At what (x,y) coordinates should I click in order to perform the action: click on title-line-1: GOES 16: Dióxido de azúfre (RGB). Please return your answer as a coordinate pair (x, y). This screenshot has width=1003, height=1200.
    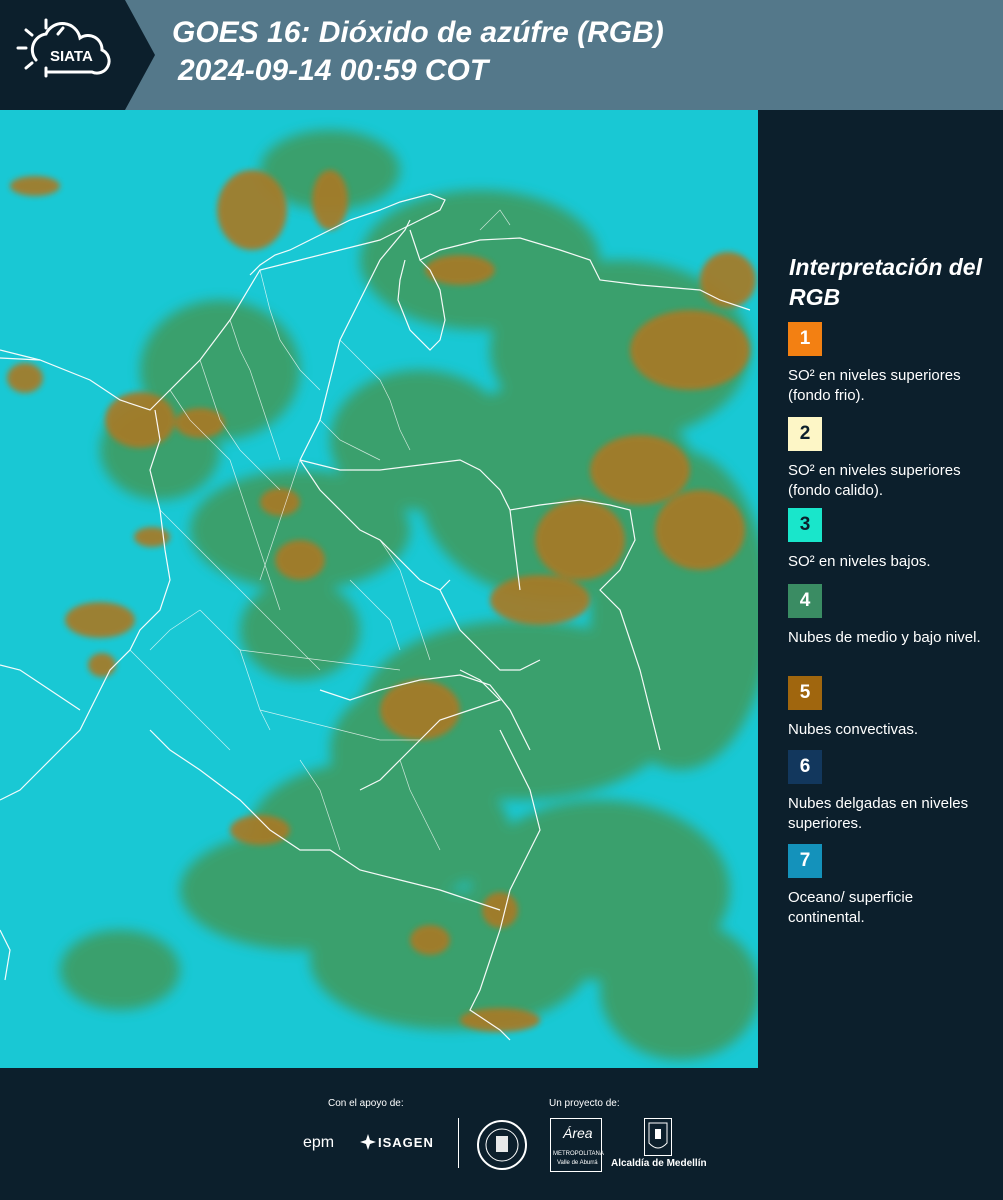
    Looking at the image, I should click on (418, 32).